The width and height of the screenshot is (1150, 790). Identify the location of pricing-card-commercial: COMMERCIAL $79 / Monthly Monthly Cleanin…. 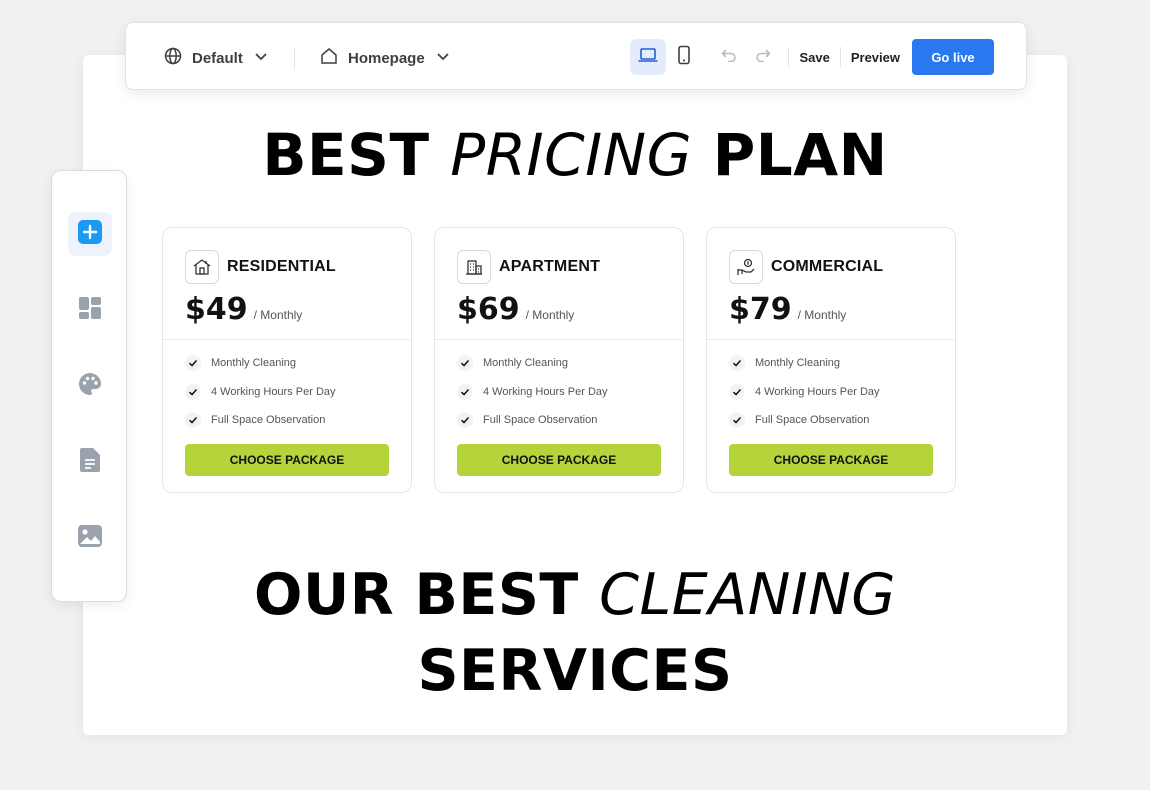
(831, 360).